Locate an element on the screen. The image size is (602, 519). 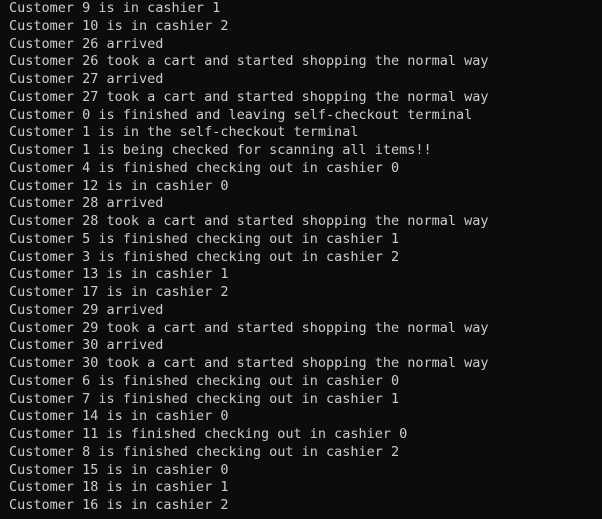
output-line: Customer 14 is in cashier 0 is located at coordinates (119, 416).